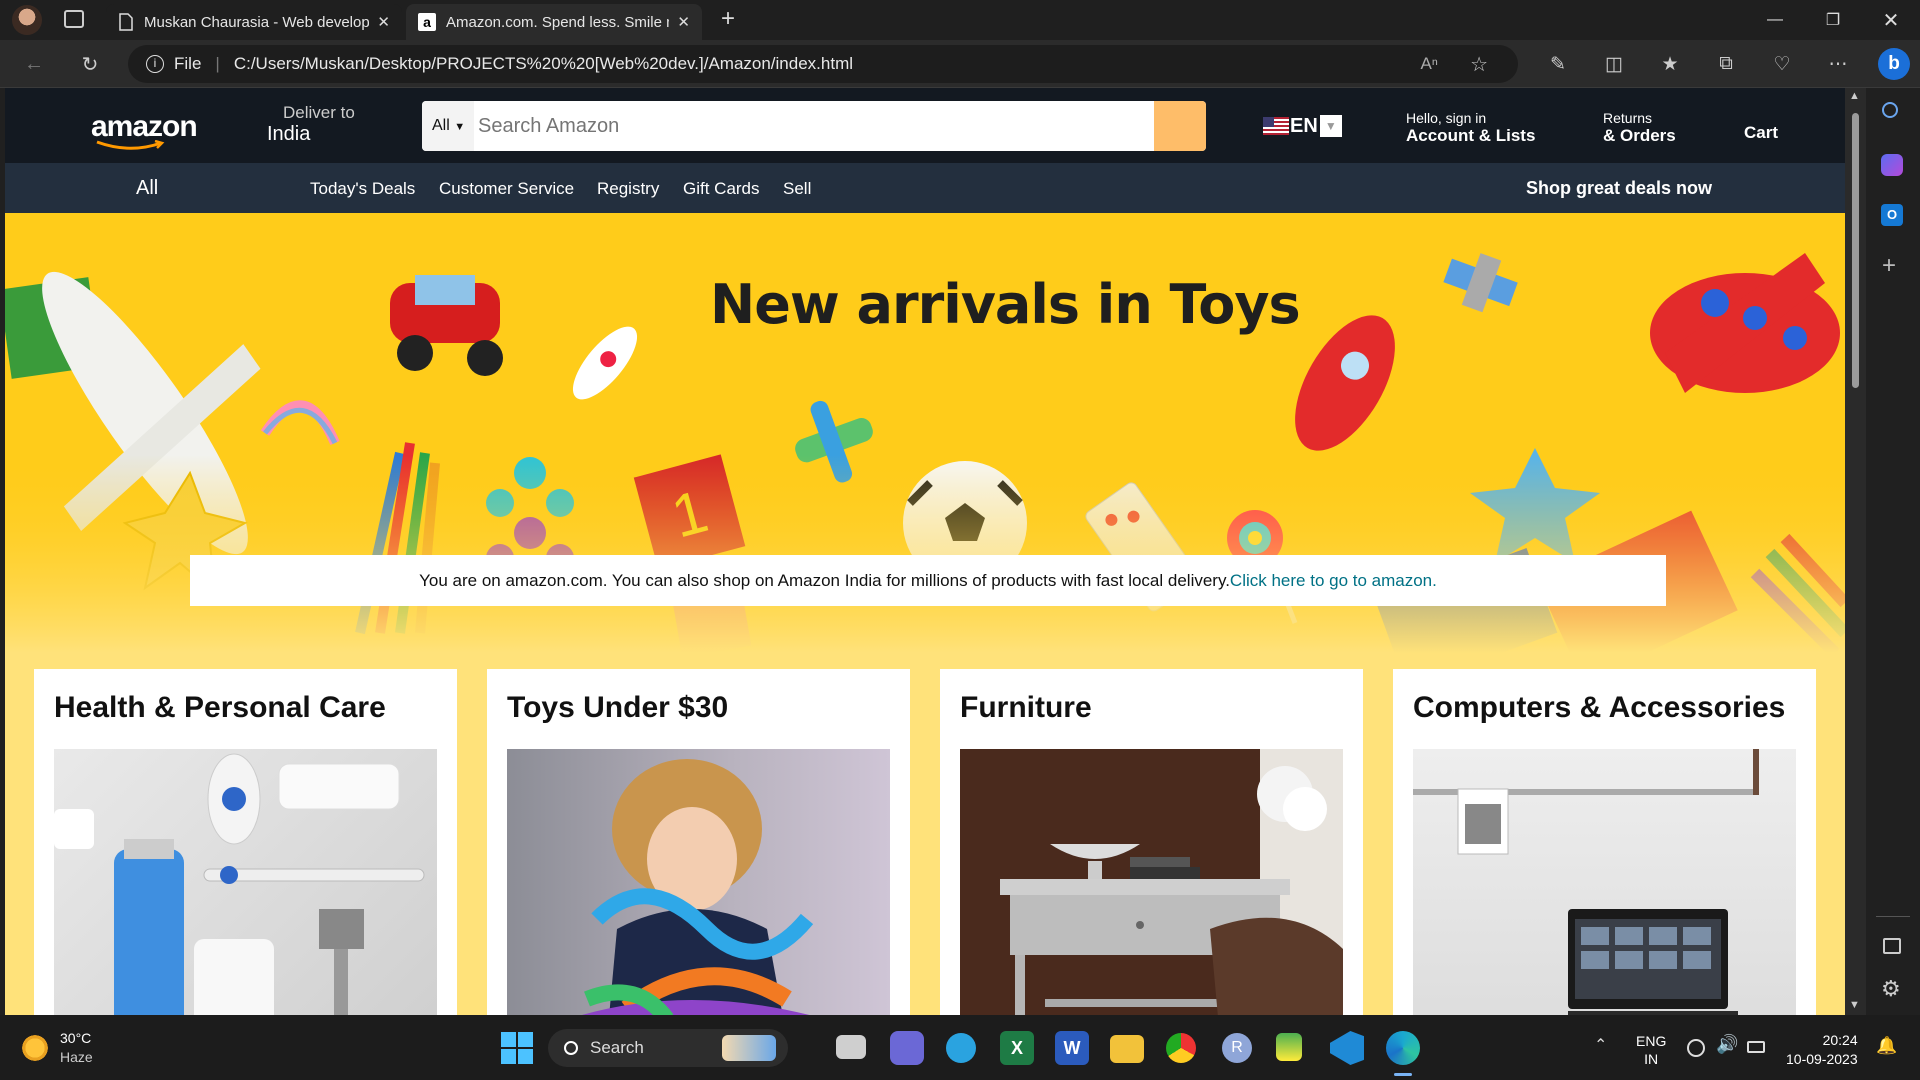  I want to click on input-language: ENG IN, so click(1651, 1050).